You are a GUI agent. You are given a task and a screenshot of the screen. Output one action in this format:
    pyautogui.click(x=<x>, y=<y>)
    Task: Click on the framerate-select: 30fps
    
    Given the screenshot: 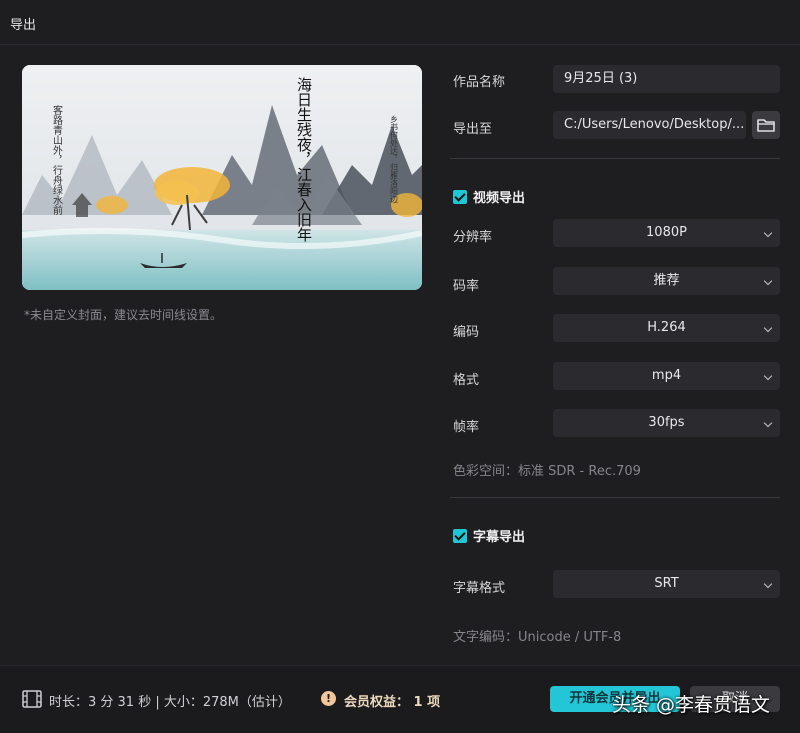 What is the action you would take?
    pyautogui.click(x=666, y=423)
    